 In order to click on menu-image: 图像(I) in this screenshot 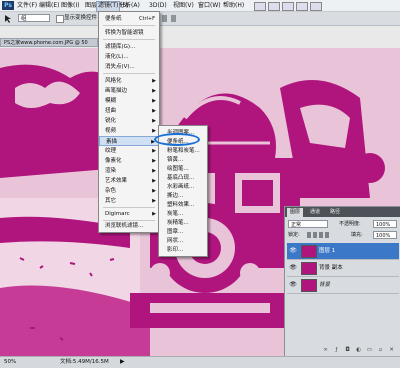, I will do `click(70, 5)`.